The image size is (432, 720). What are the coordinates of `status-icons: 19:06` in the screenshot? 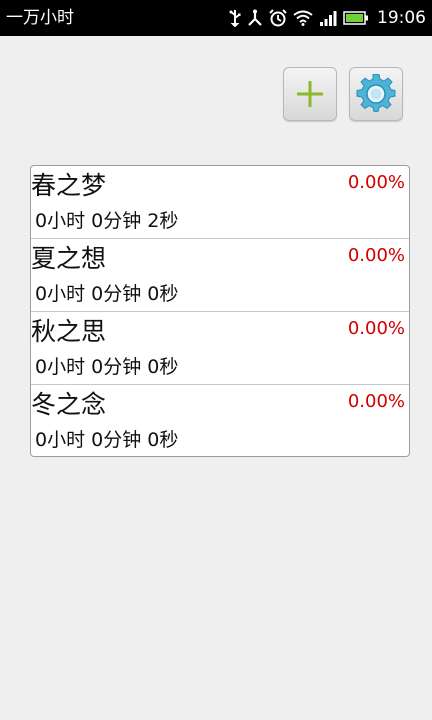 It's located at (327, 18).